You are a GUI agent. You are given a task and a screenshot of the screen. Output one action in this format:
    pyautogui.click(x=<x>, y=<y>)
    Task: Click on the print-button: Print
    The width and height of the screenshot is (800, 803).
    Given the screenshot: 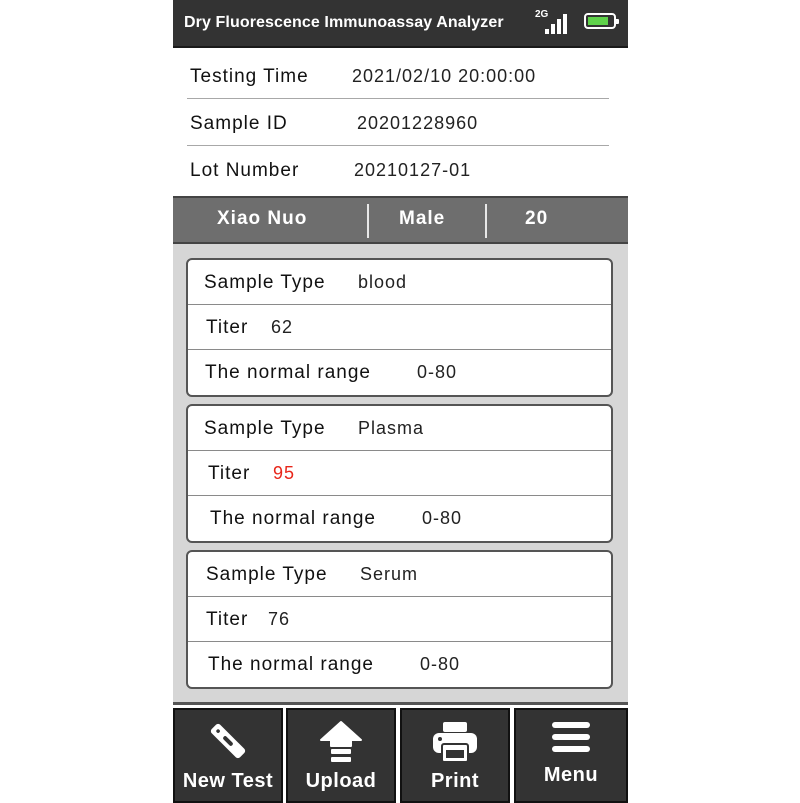 What is the action you would take?
    pyautogui.click(x=455, y=755)
    